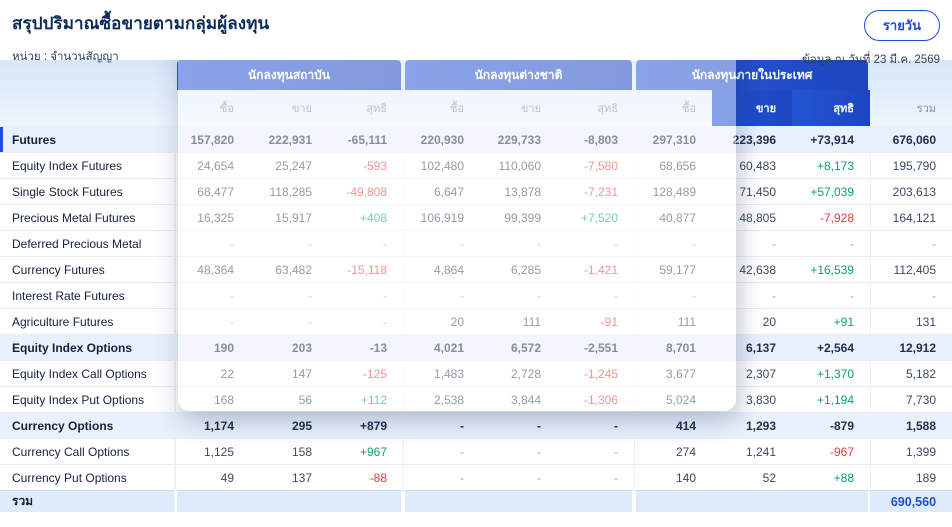  Describe the element at coordinates (596, 347) in the screenshot. I see `cell-value: -2,551` at that location.